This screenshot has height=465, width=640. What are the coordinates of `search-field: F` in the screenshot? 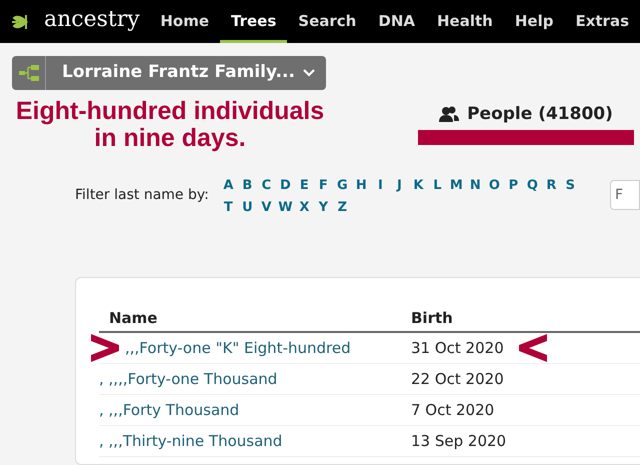 It's located at (625, 195).